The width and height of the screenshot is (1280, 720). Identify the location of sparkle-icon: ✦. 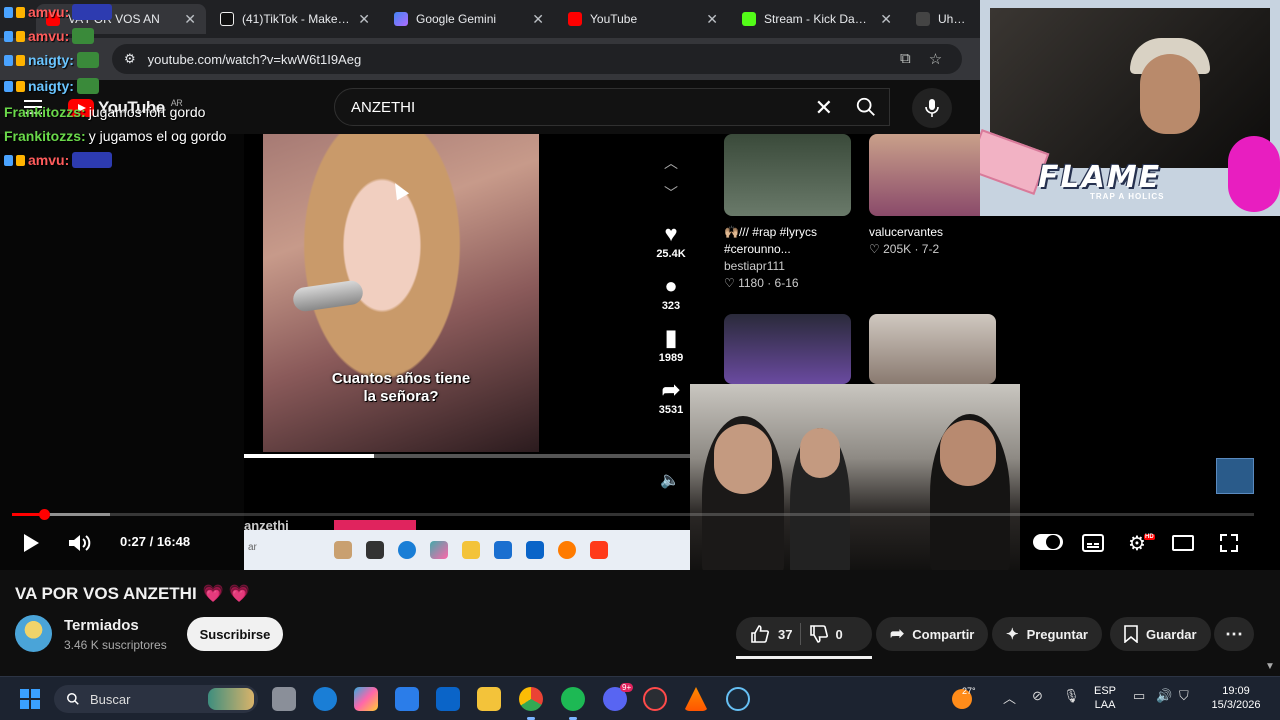
(1012, 634).